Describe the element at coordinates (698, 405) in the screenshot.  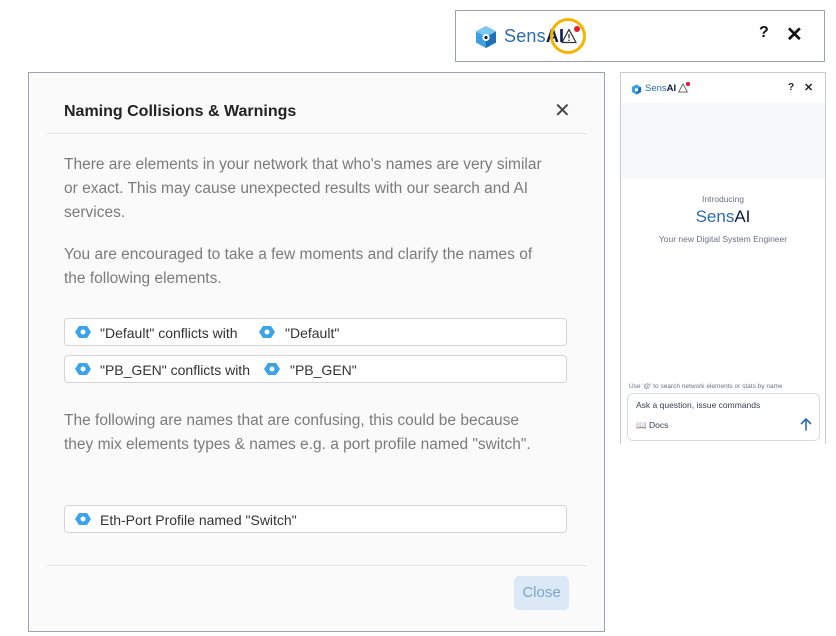
I see `ask-input: Ask a question, issue commands` at that location.